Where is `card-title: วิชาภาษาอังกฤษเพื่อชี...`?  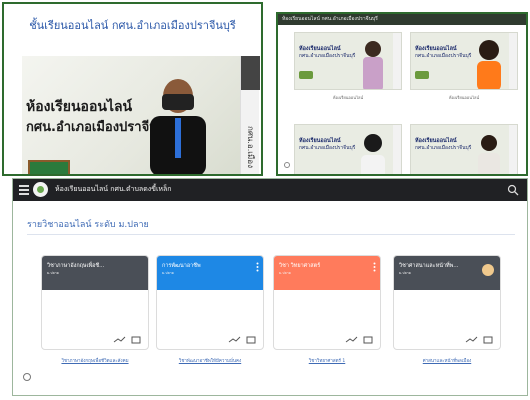 card-title: วิชาภาษาอังกฤษเพื่อชี... is located at coordinates (76, 266).